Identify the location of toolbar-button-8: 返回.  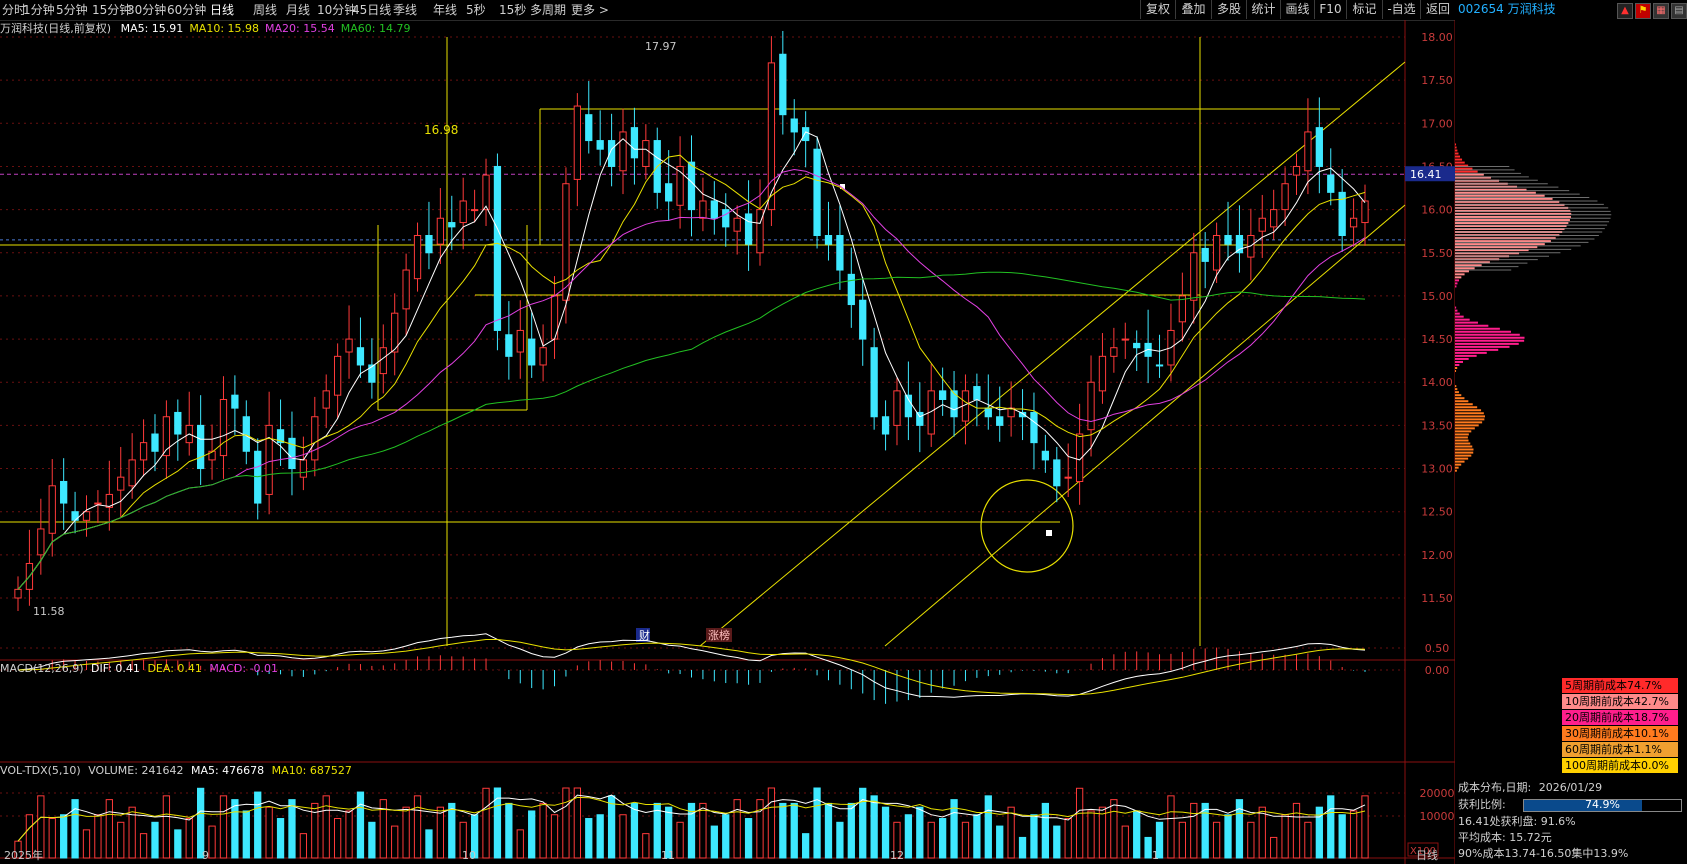
(1437, 9).